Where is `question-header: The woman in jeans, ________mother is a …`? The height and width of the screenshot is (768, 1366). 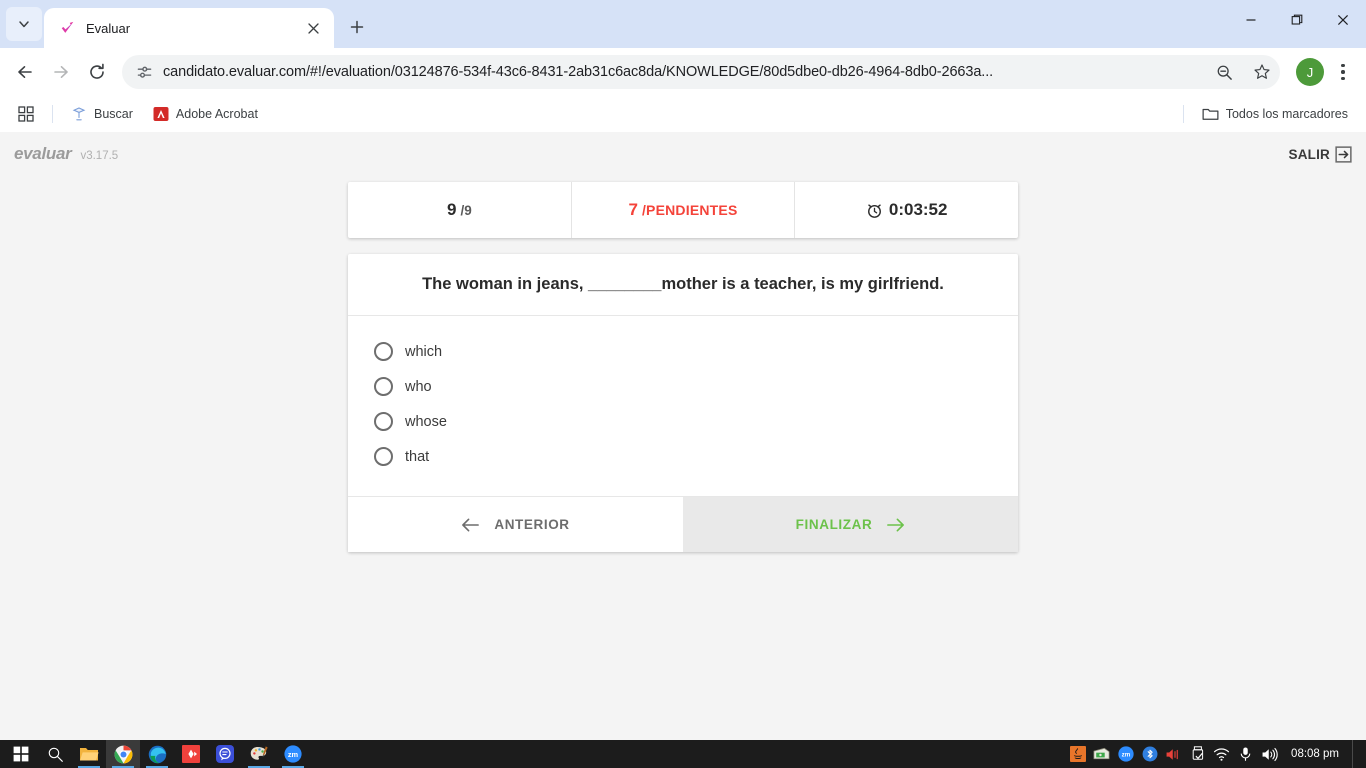 question-header: The woman in jeans, ________mother is a … is located at coordinates (683, 285).